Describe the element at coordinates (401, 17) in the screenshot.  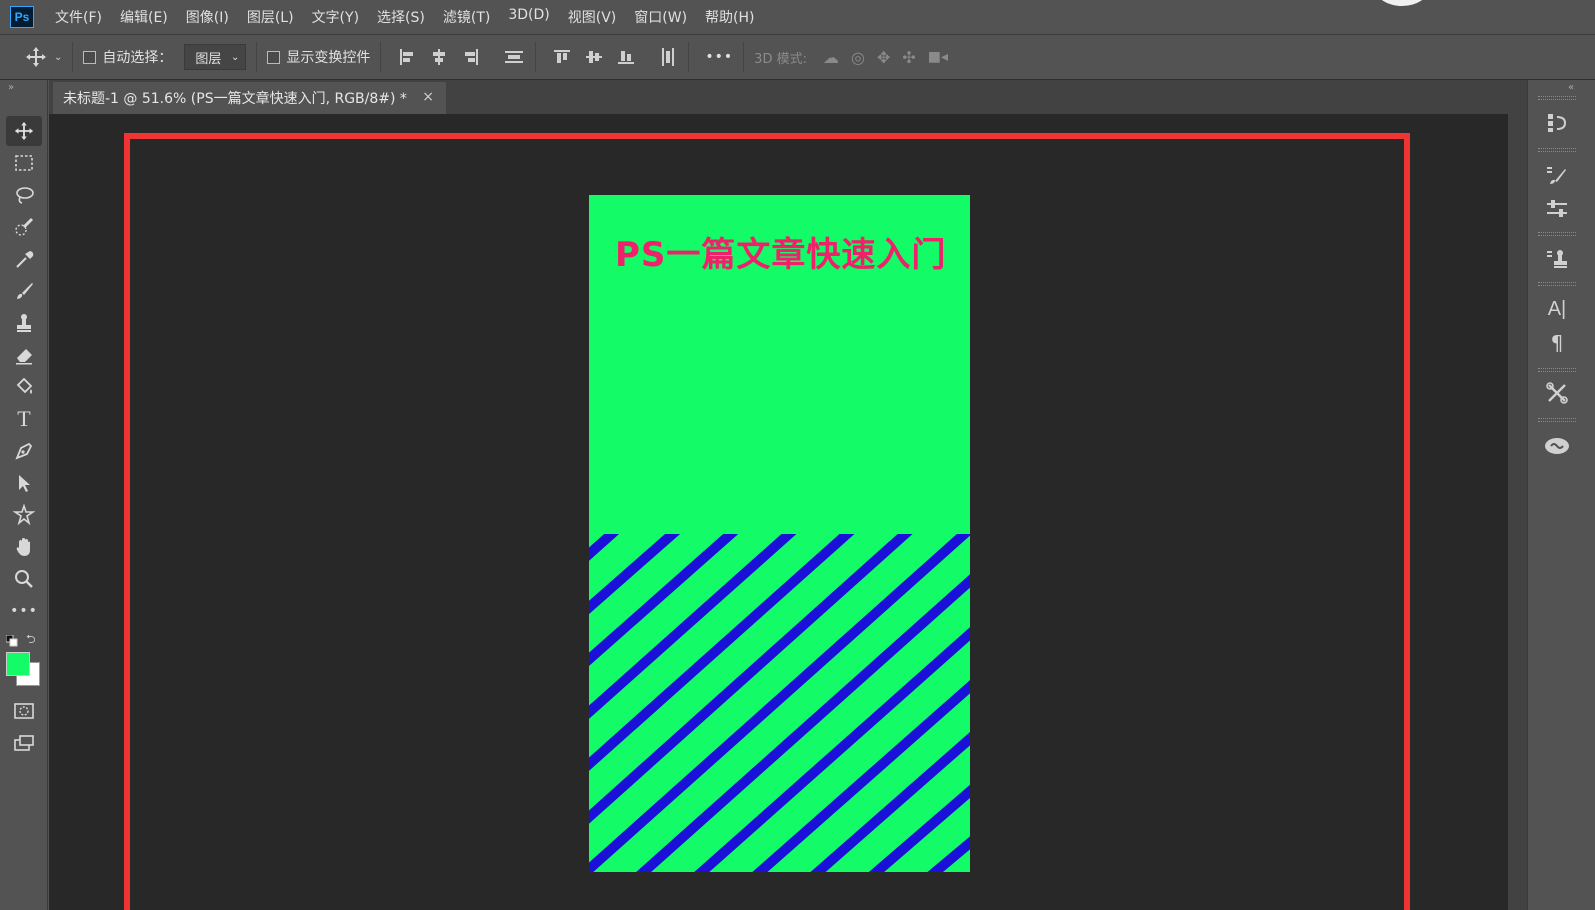
I see `menu-select: 选择(S)` at that location.